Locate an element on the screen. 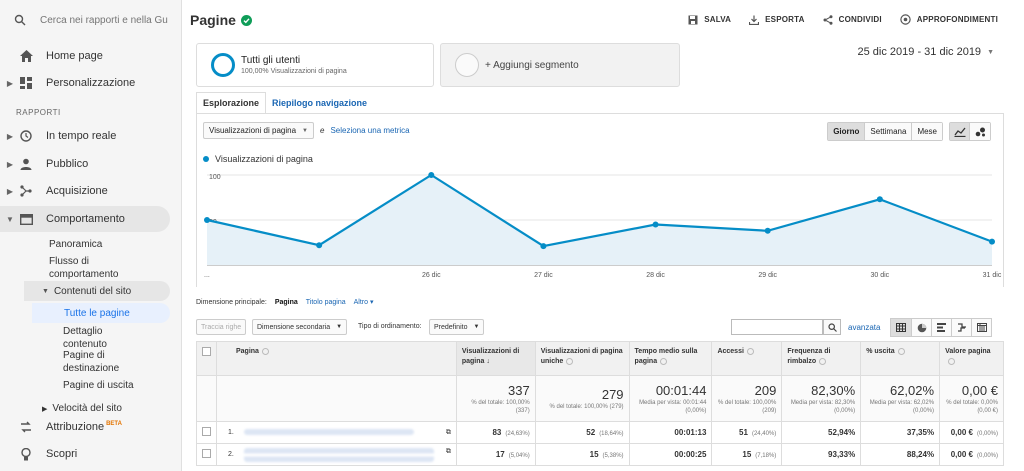  sidebar-item-audience: ▶ Pubblico is located at coordinates (91, 164).